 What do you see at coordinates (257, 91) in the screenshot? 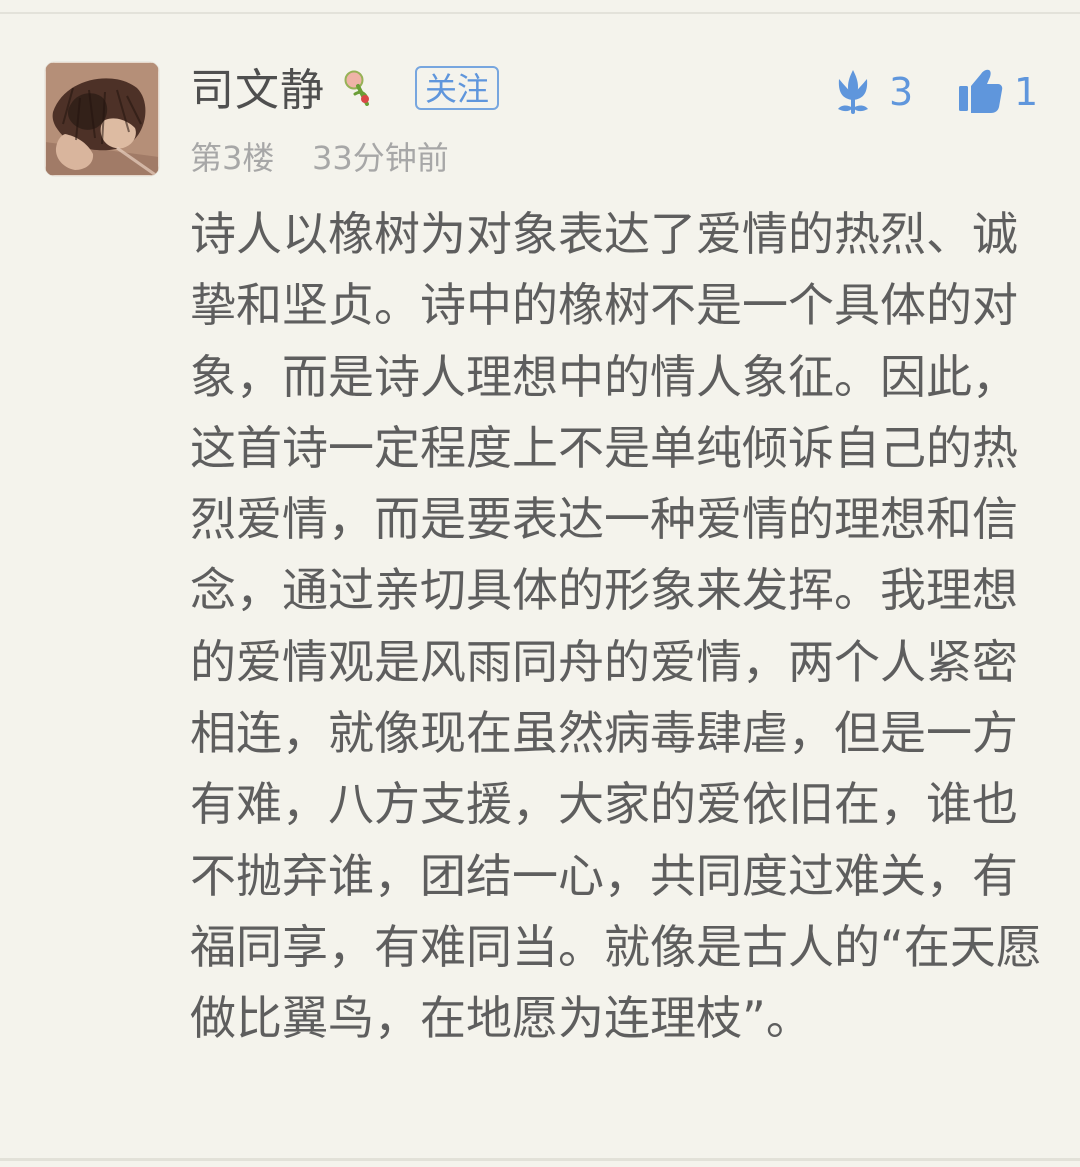
I see `username: 司文静` at bounding box center [257, 91].